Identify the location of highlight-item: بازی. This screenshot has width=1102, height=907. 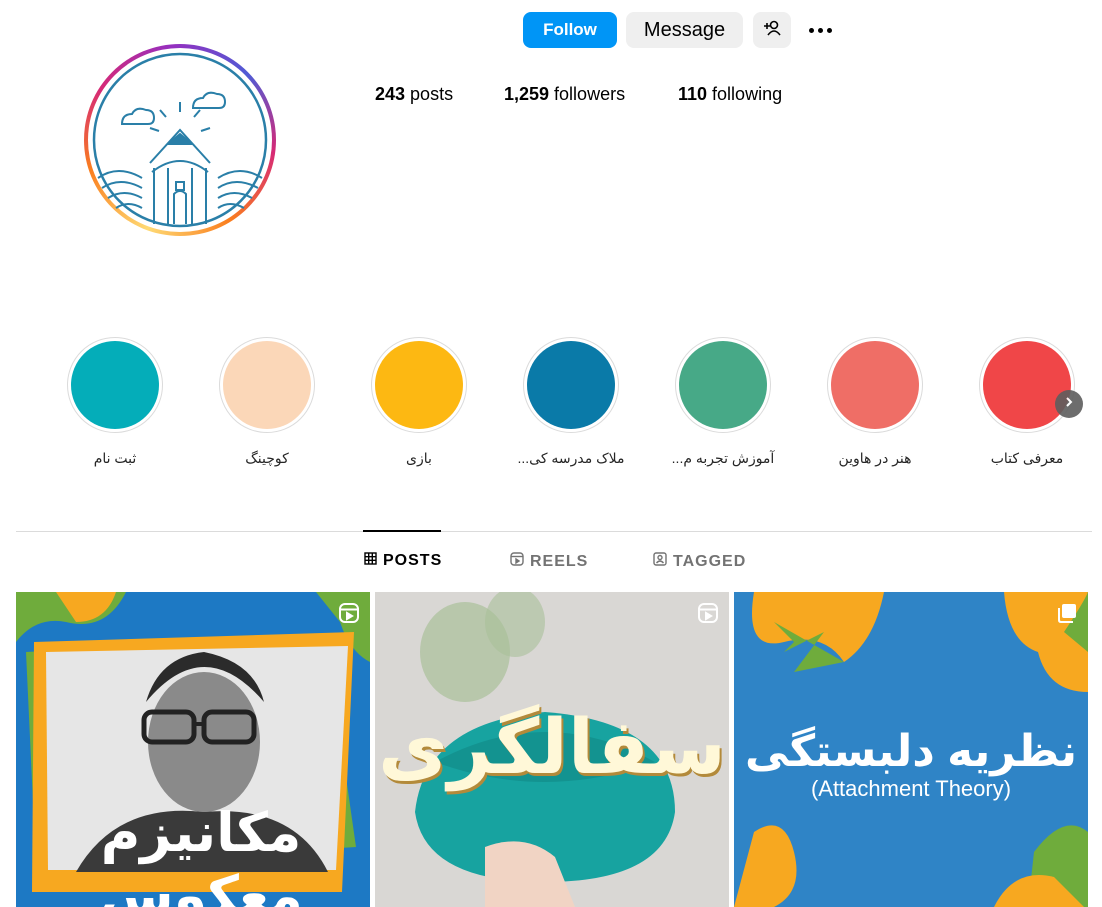
(419, 401).